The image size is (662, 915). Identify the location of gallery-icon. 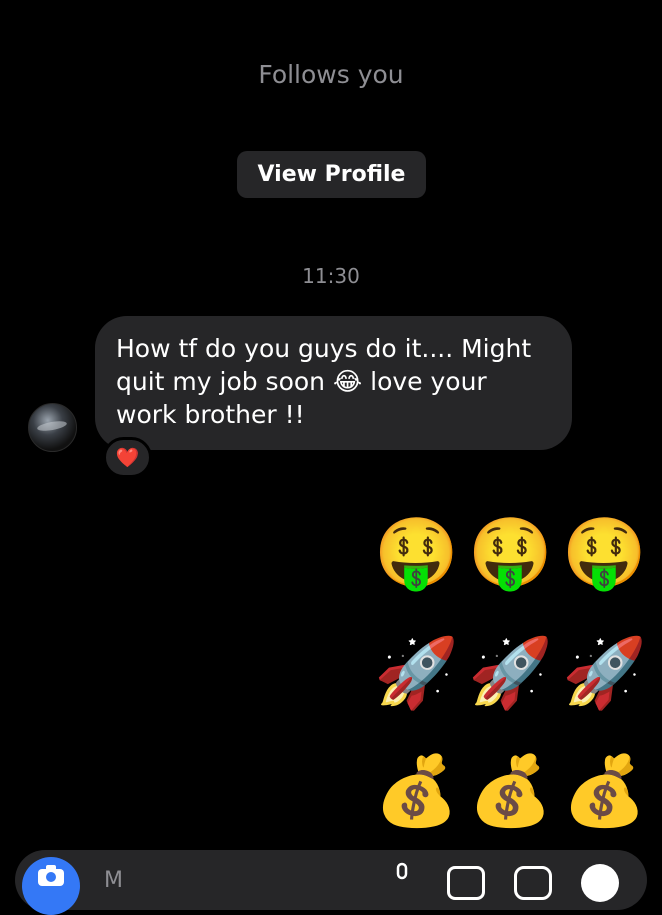
(466, 883).